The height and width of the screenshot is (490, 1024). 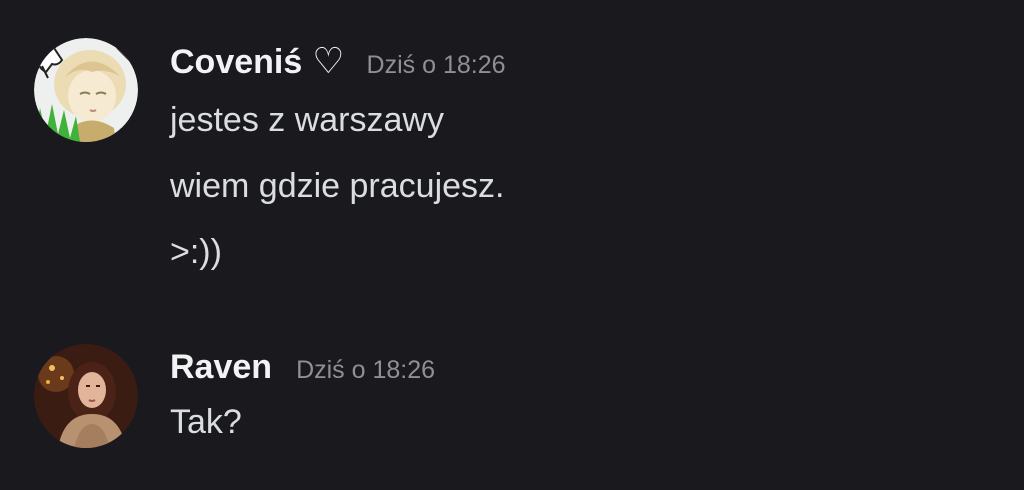 What do you see at coordinates (337, 186) in the screenshot?
I see `message-text: wiem gdzie pracujesz.` at bounding box center [337, 186].